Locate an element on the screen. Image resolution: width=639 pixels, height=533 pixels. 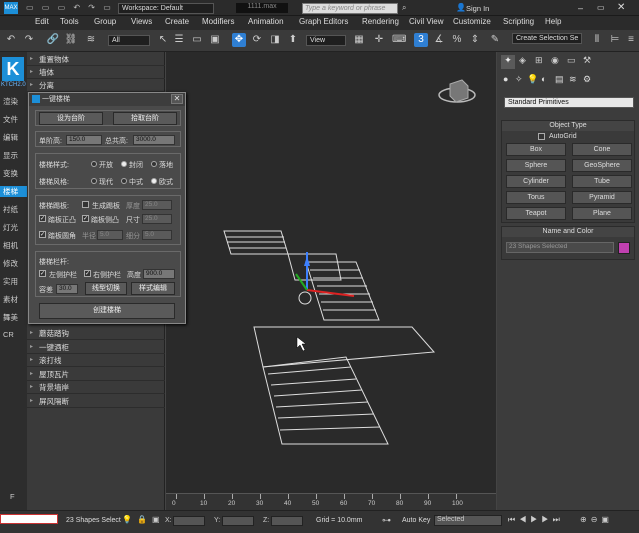
viewport-nav-icons: ⊕⊖▣ is located at coordinates (596, 519).